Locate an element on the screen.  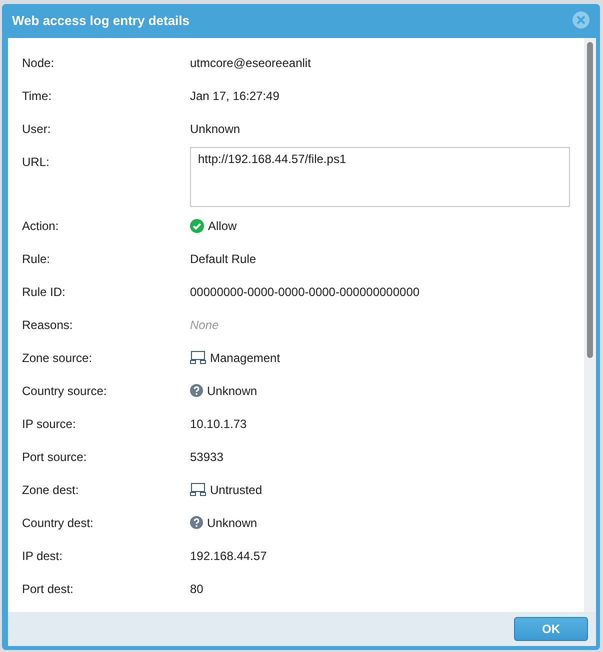
field-label: Reasons: is located at coordinates (48, 325).